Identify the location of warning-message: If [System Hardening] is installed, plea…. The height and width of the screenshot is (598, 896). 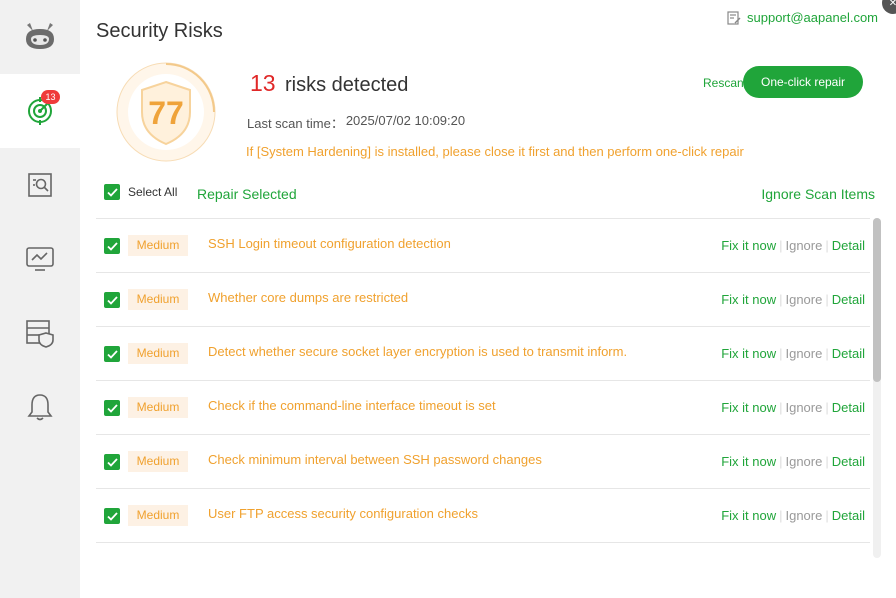
(495, 151).